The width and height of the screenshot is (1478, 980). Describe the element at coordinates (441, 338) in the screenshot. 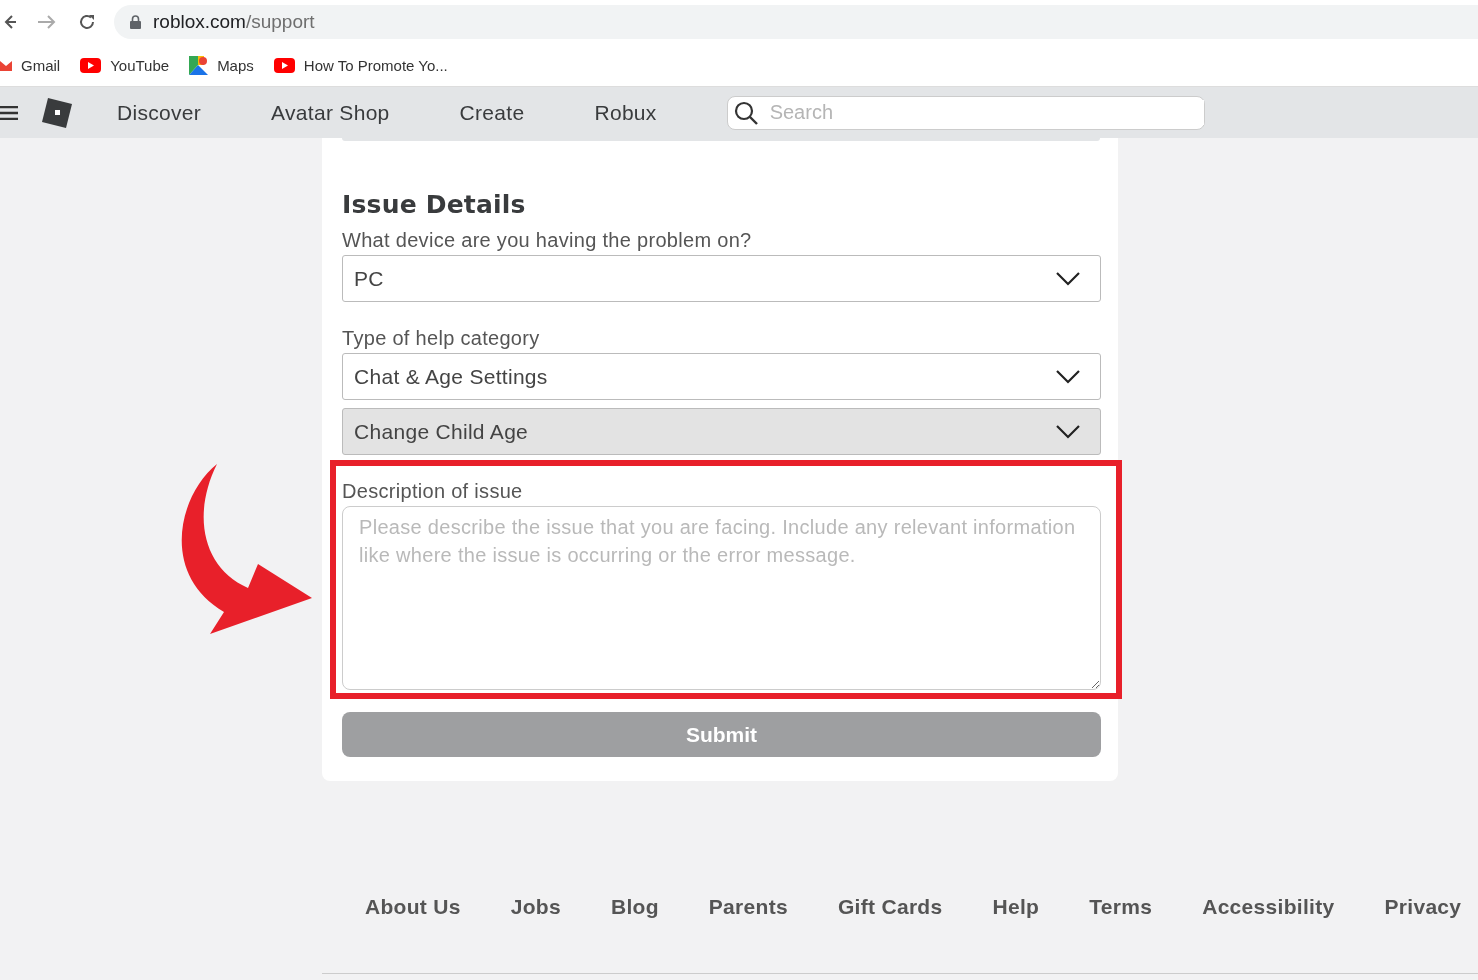

I see `field-label: Type of help category` at that location.